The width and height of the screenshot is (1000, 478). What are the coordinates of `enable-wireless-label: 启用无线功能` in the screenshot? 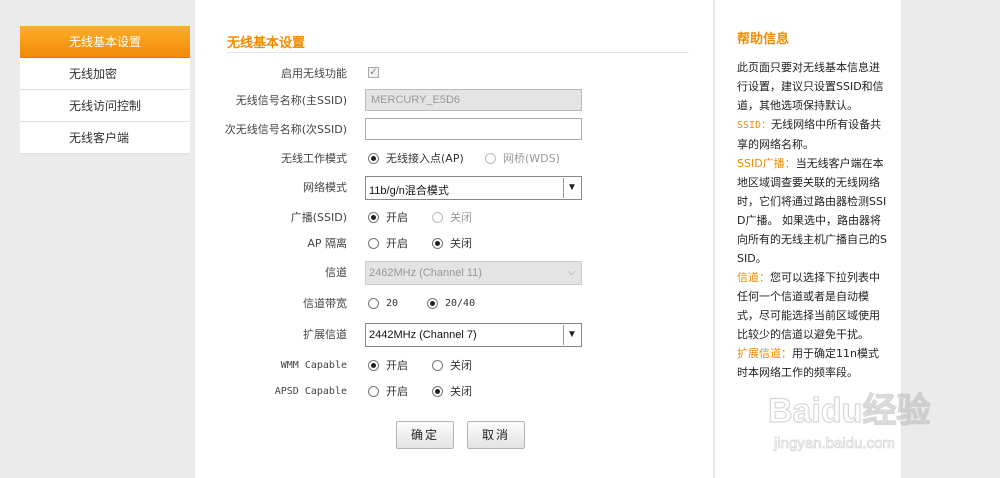 It's located at (314, 73).